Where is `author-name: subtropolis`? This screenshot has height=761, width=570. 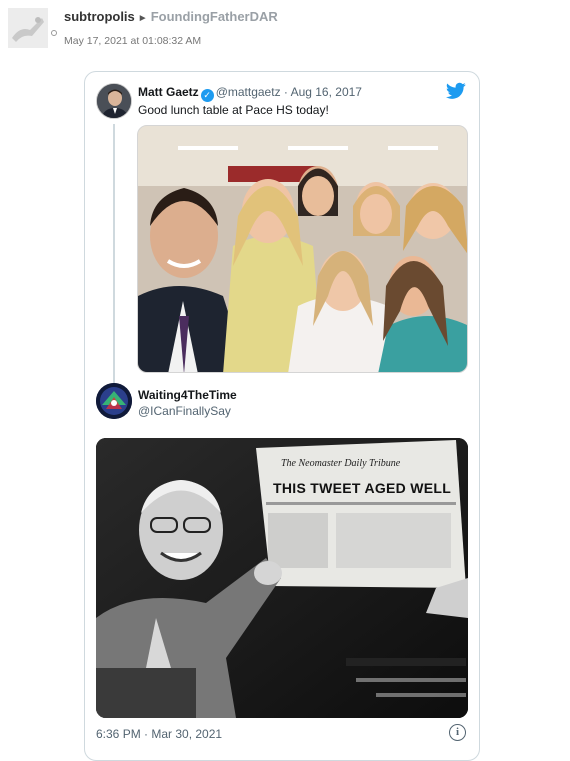
author-name: subtropolis is located at coordinates (99, 16).